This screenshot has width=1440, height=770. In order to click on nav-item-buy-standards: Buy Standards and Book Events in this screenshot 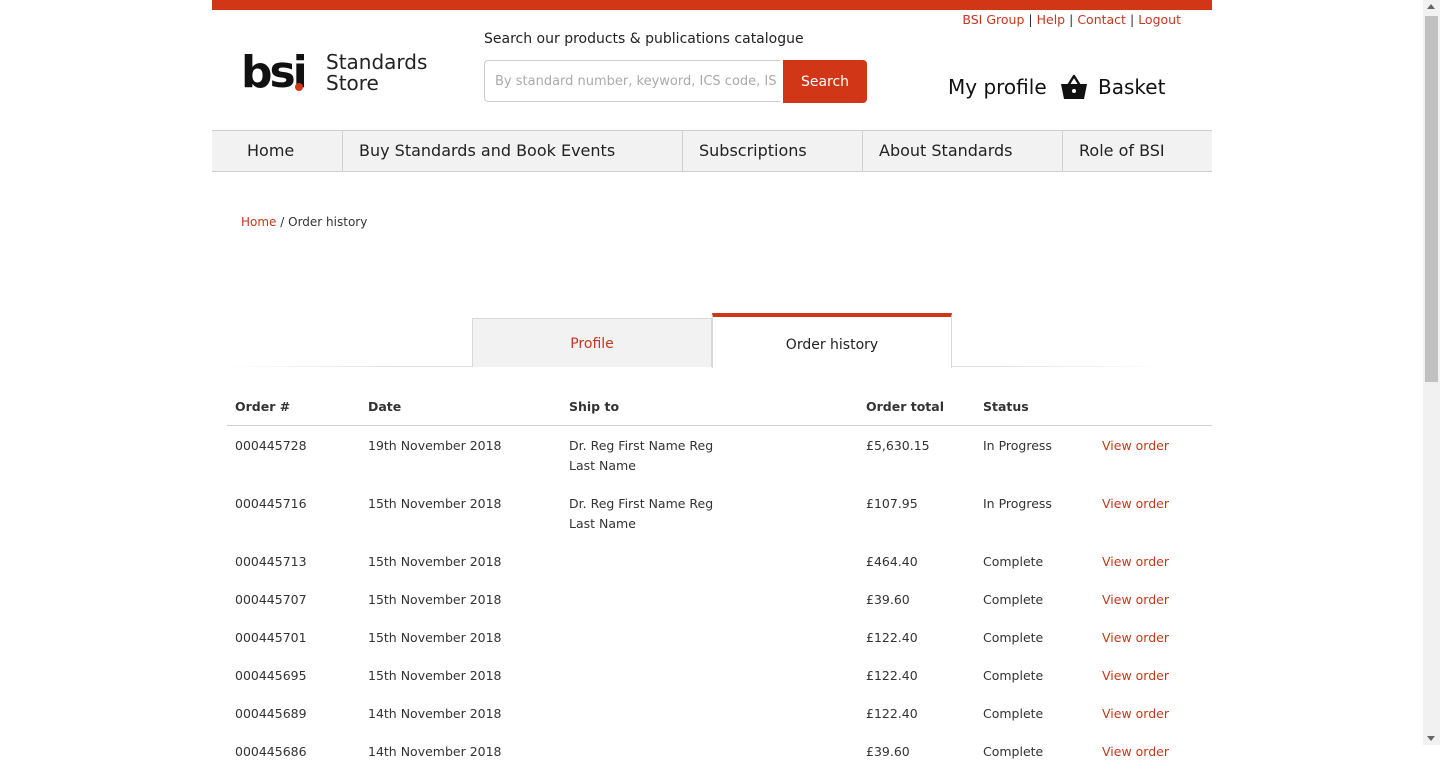, I will do `click(512, 151)`.